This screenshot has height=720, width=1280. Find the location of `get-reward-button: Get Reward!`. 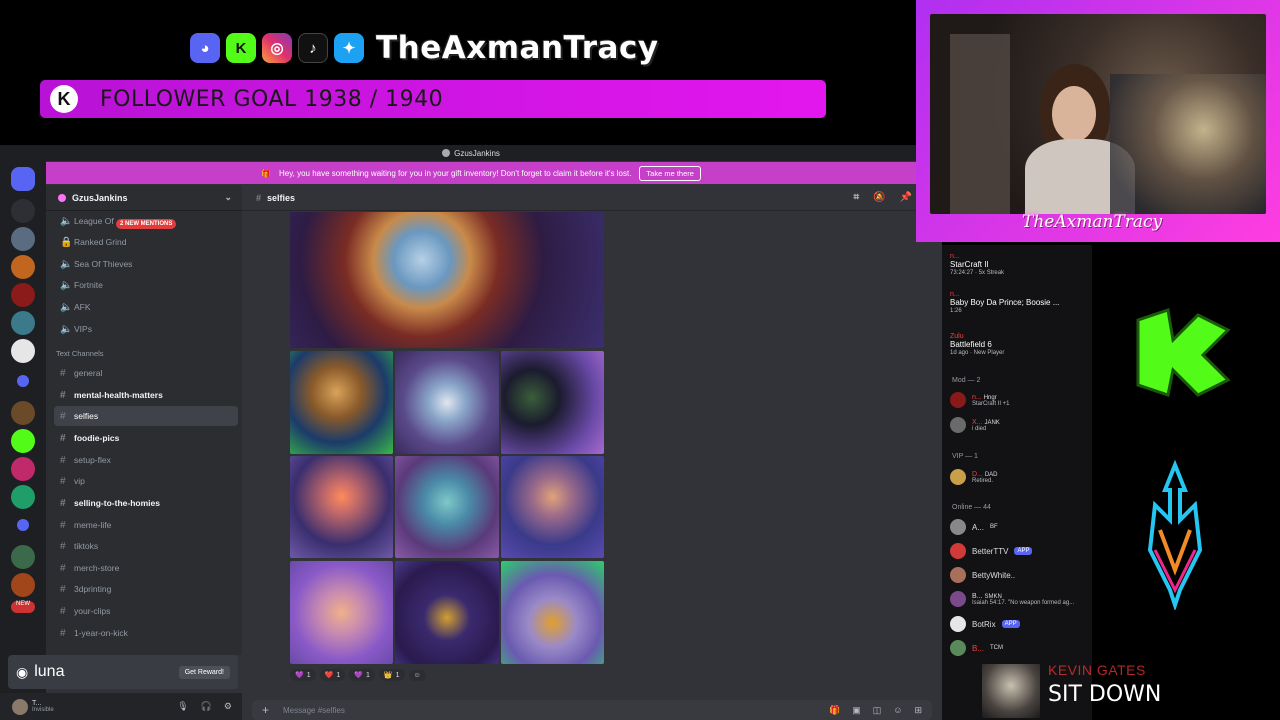

get-reward-button: Get Reward! is located at coordinates (204, 672).